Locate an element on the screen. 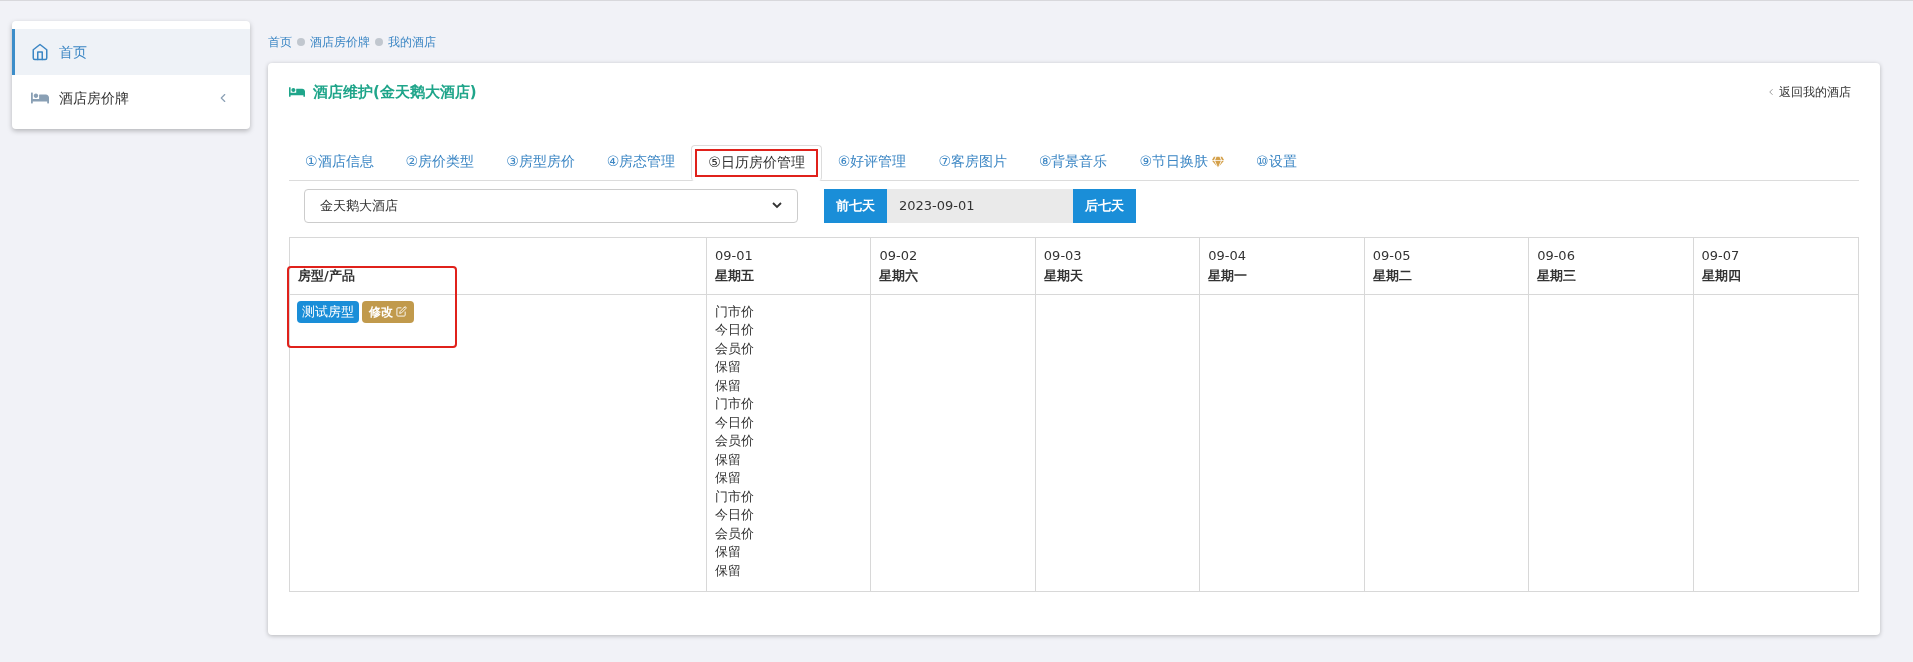  next-week-button: 后七天 is located at coordinates (1104, 205).